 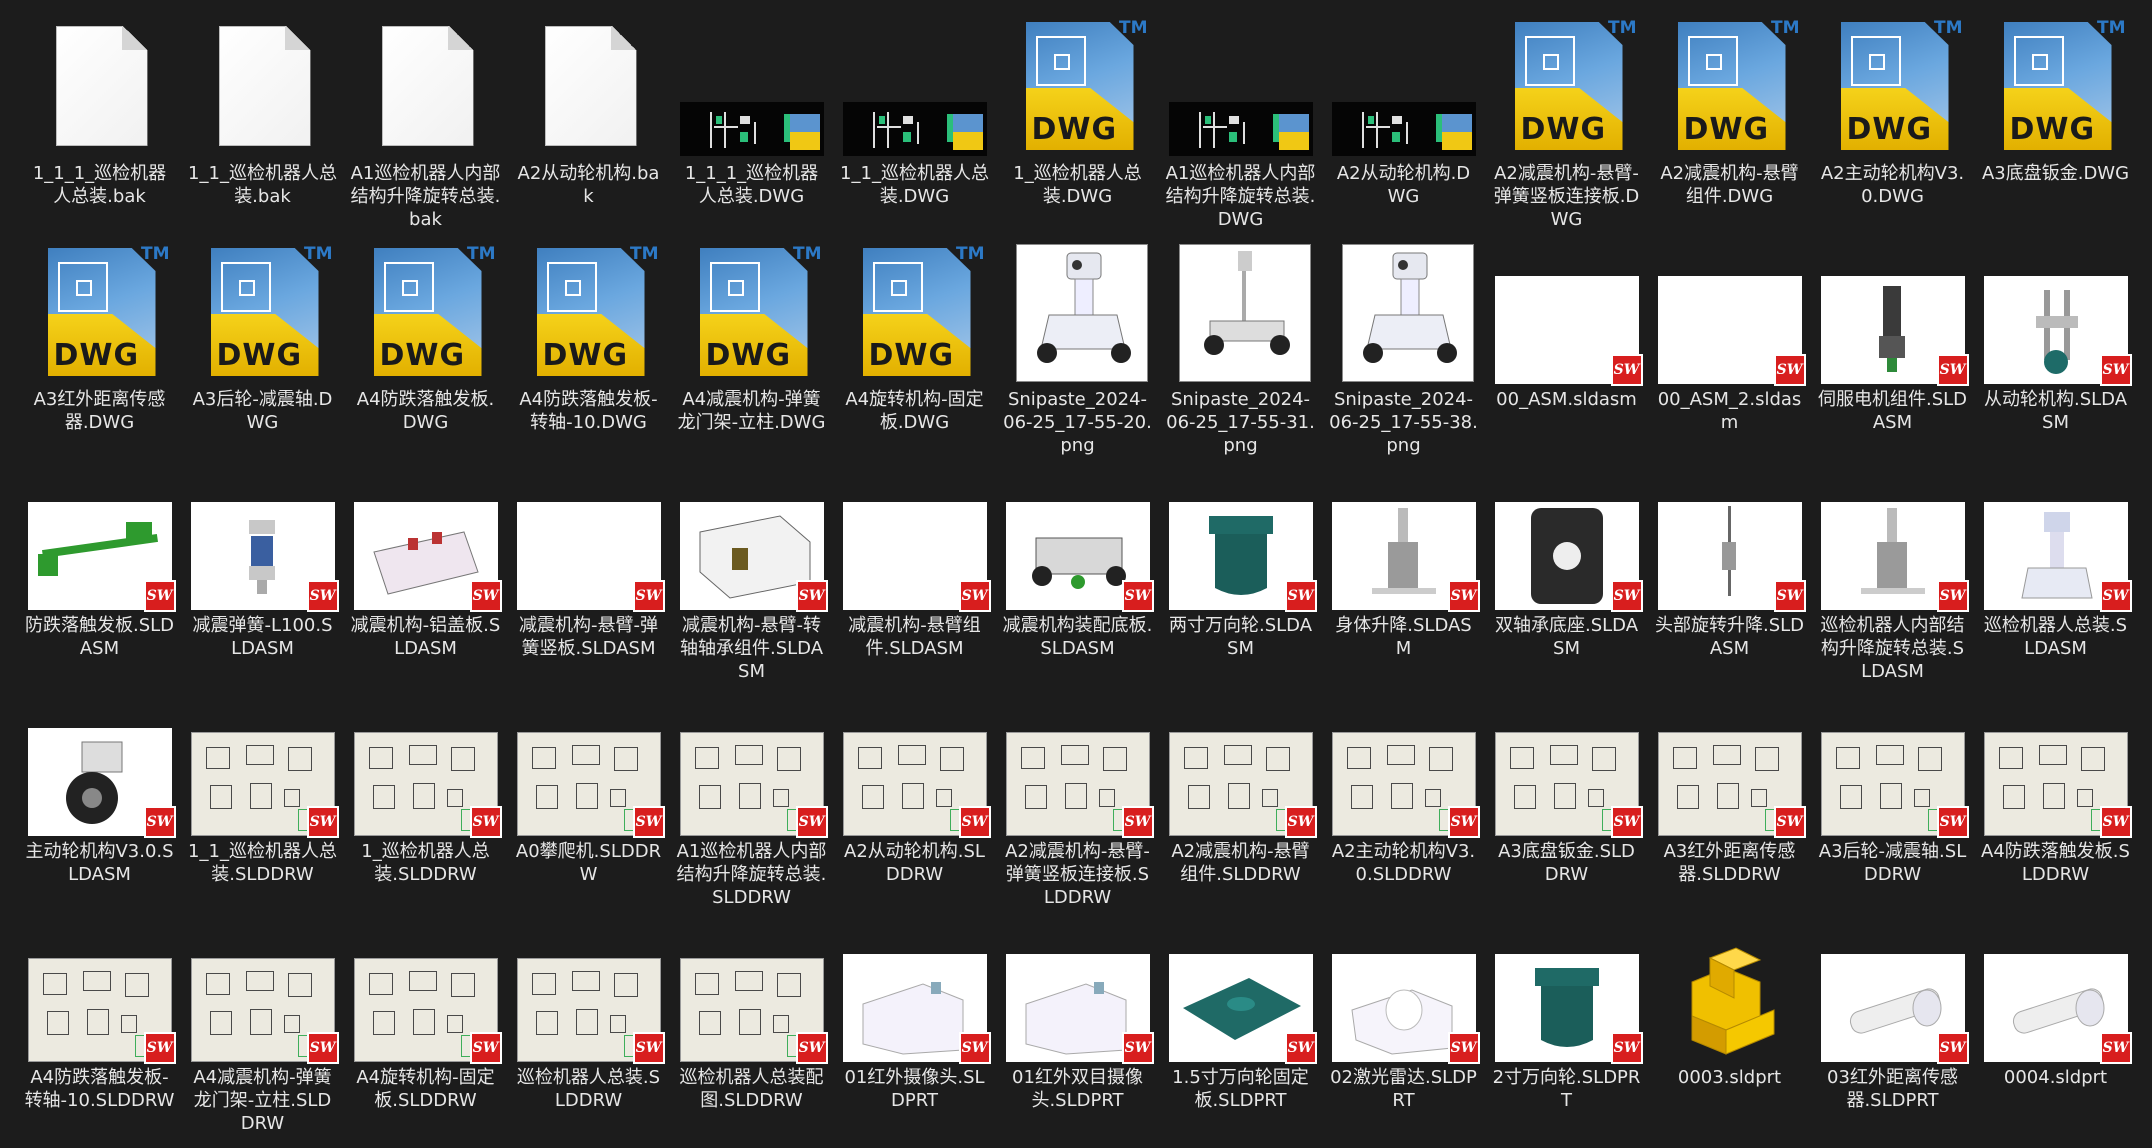 What do you see at coordinates (2055, 349) in the screenshot?
I see `file-item: SW 从动轮机构.SLDASM` at bounding box center [2055, 349].